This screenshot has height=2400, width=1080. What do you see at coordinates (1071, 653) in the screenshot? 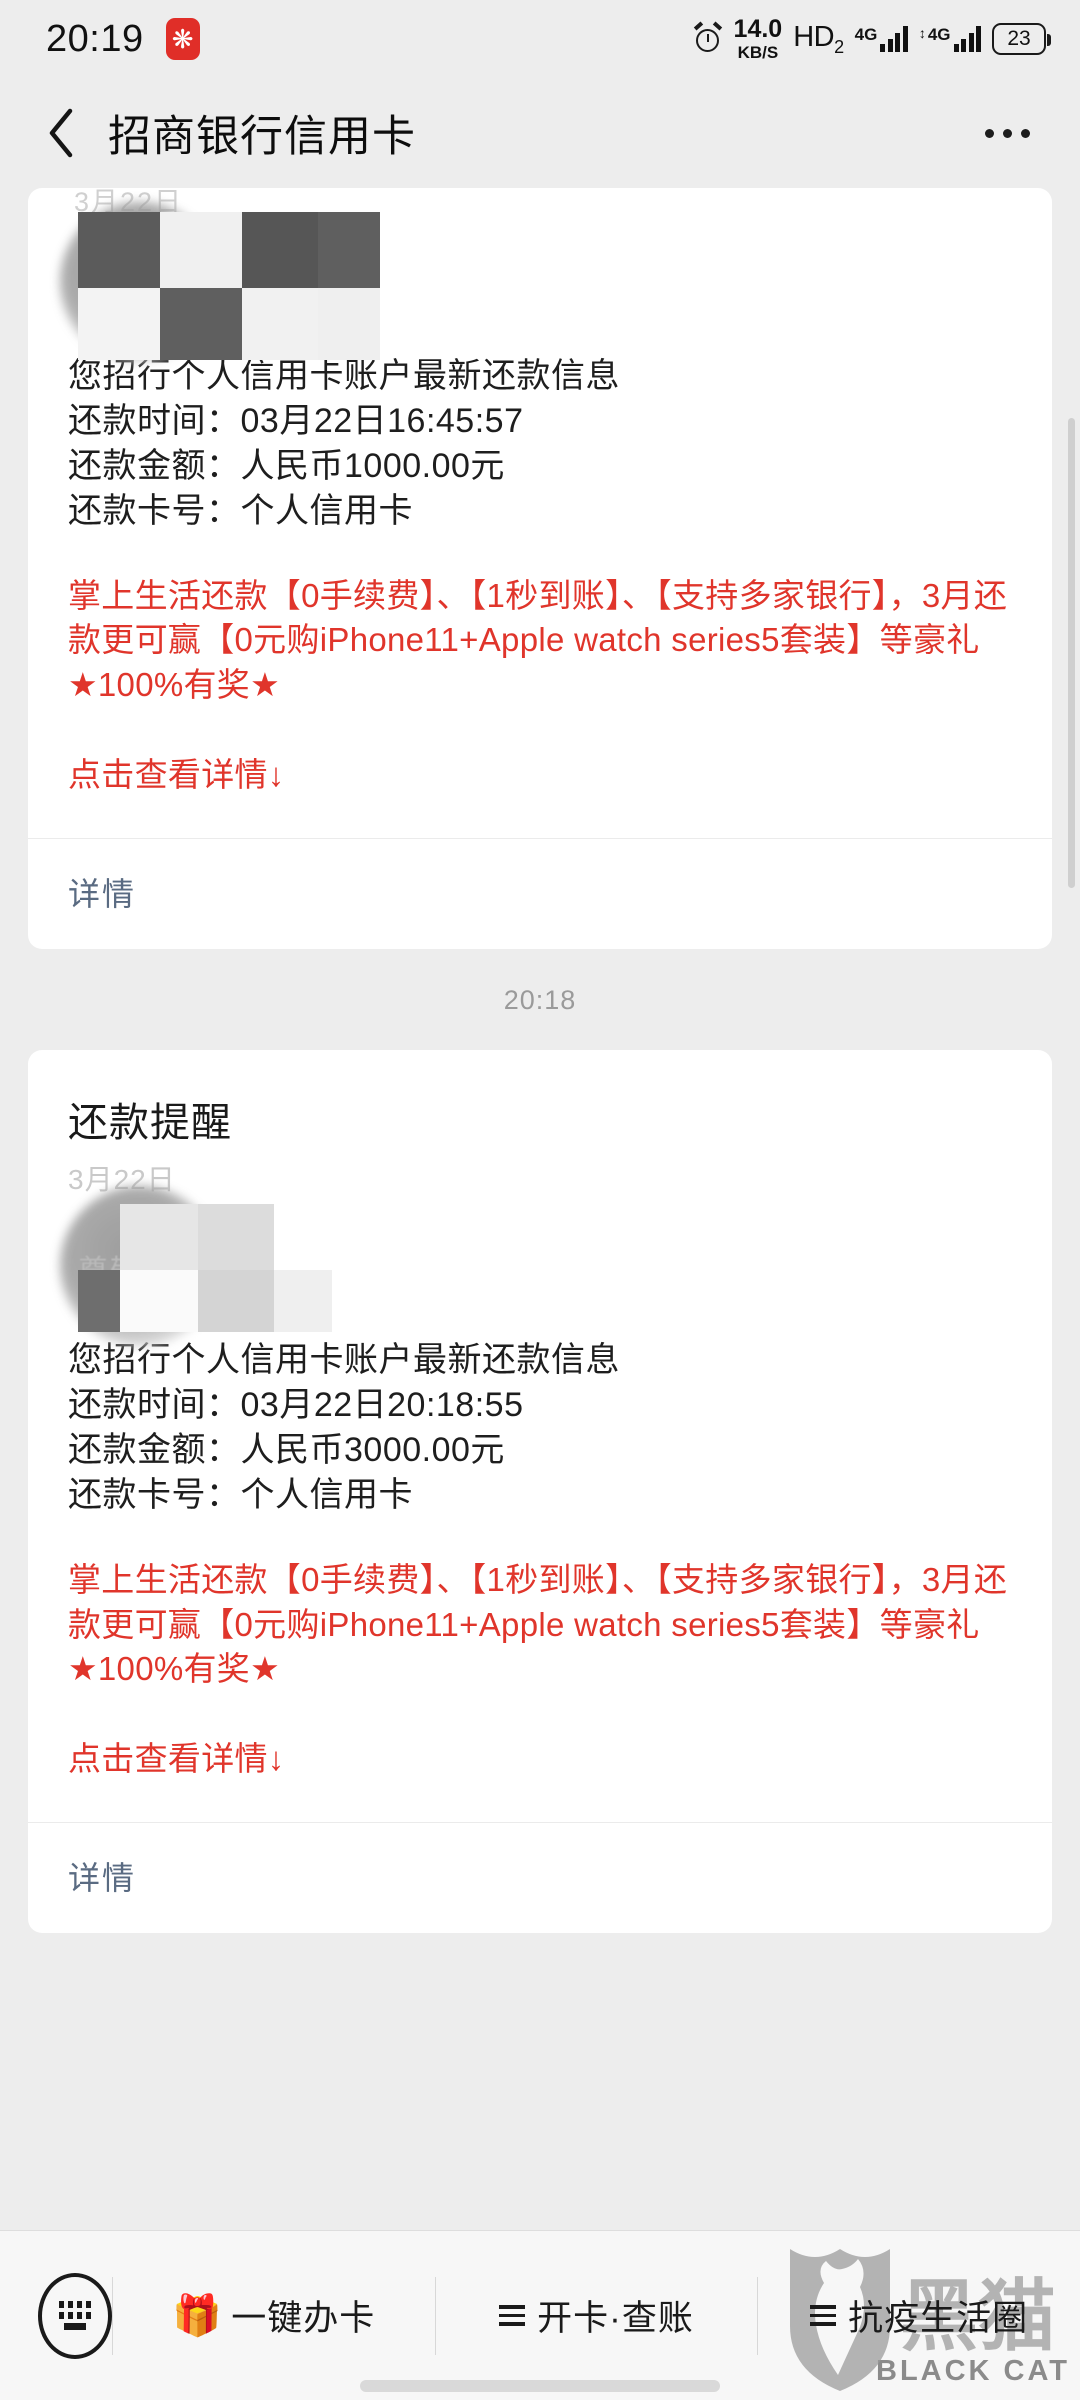
I see `vertical-scrollbar` at bounding box center [1071, 653].